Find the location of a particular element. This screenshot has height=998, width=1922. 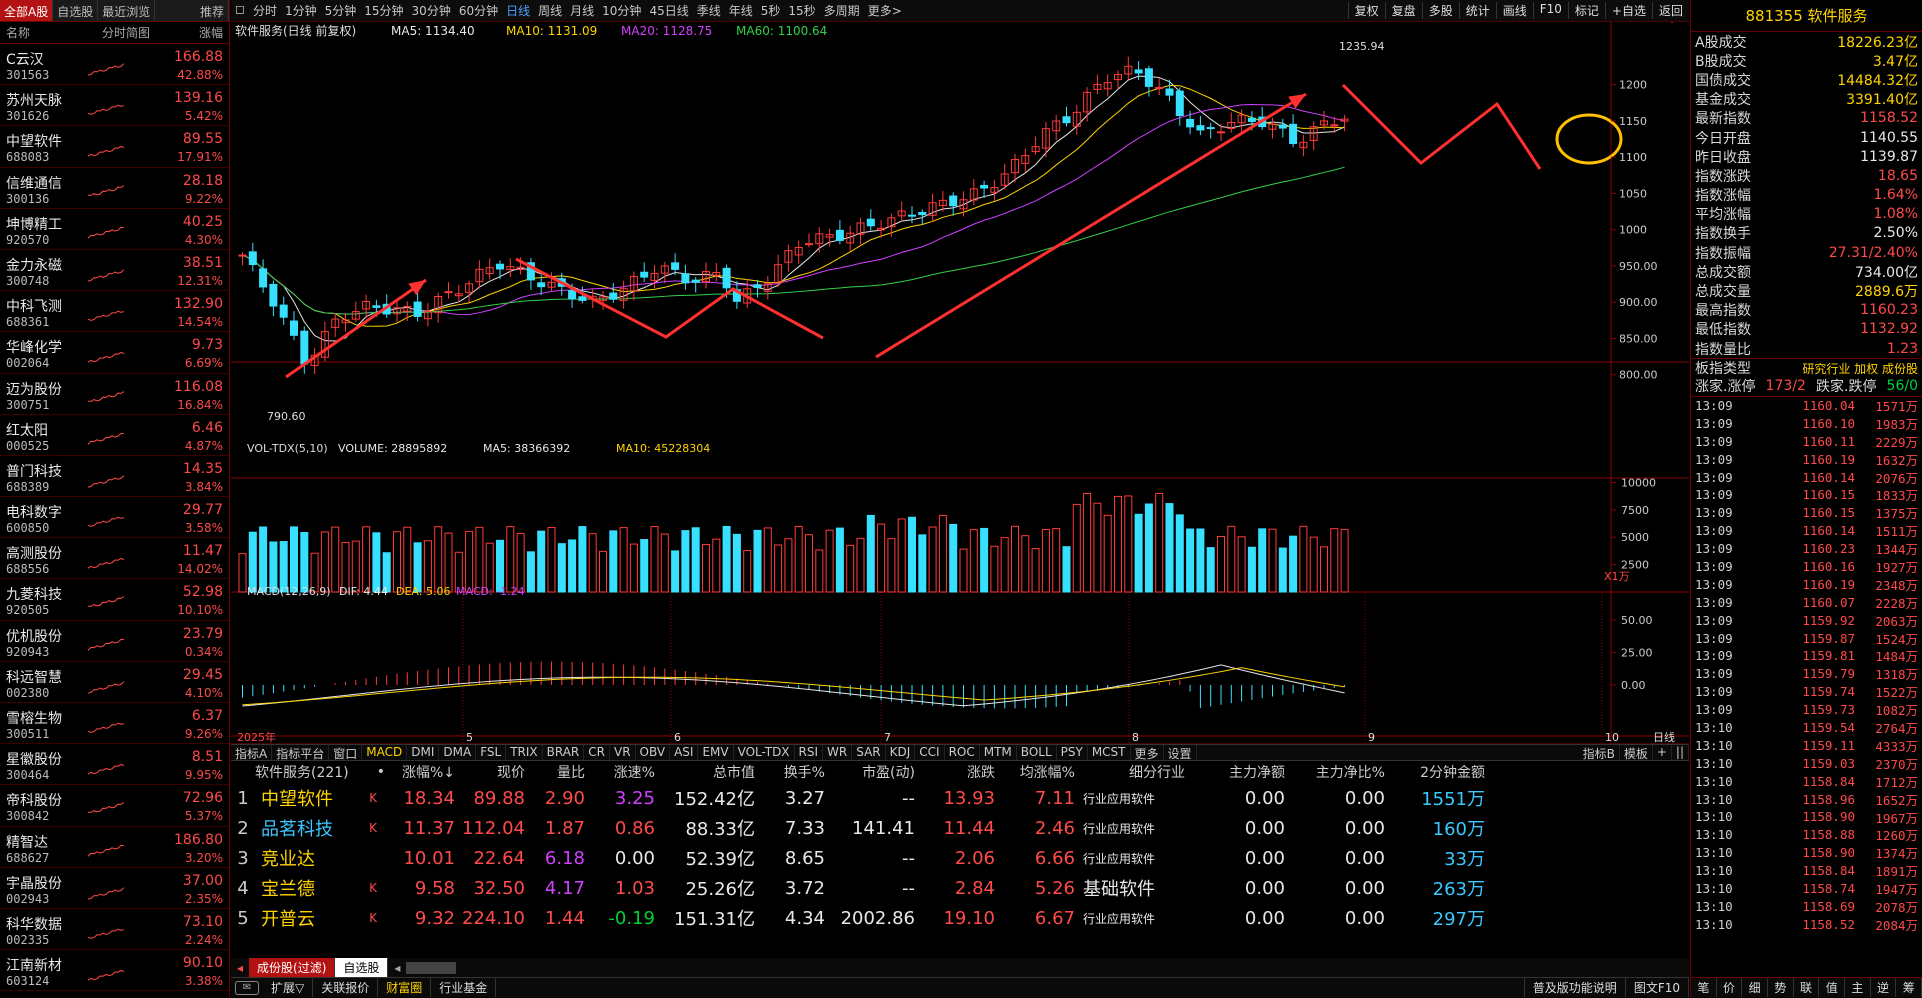

stock-row: 华峰化学 002064 9.73 6.69% is located at coordinates (114, 353).